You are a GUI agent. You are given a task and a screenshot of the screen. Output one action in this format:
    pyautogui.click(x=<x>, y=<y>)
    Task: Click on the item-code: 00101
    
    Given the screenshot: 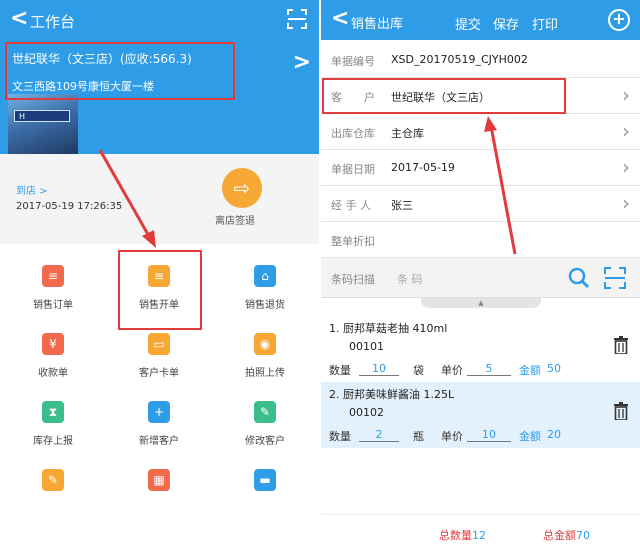 What is the action you would take?
    pyautogui.click(x=366, y=346)
    